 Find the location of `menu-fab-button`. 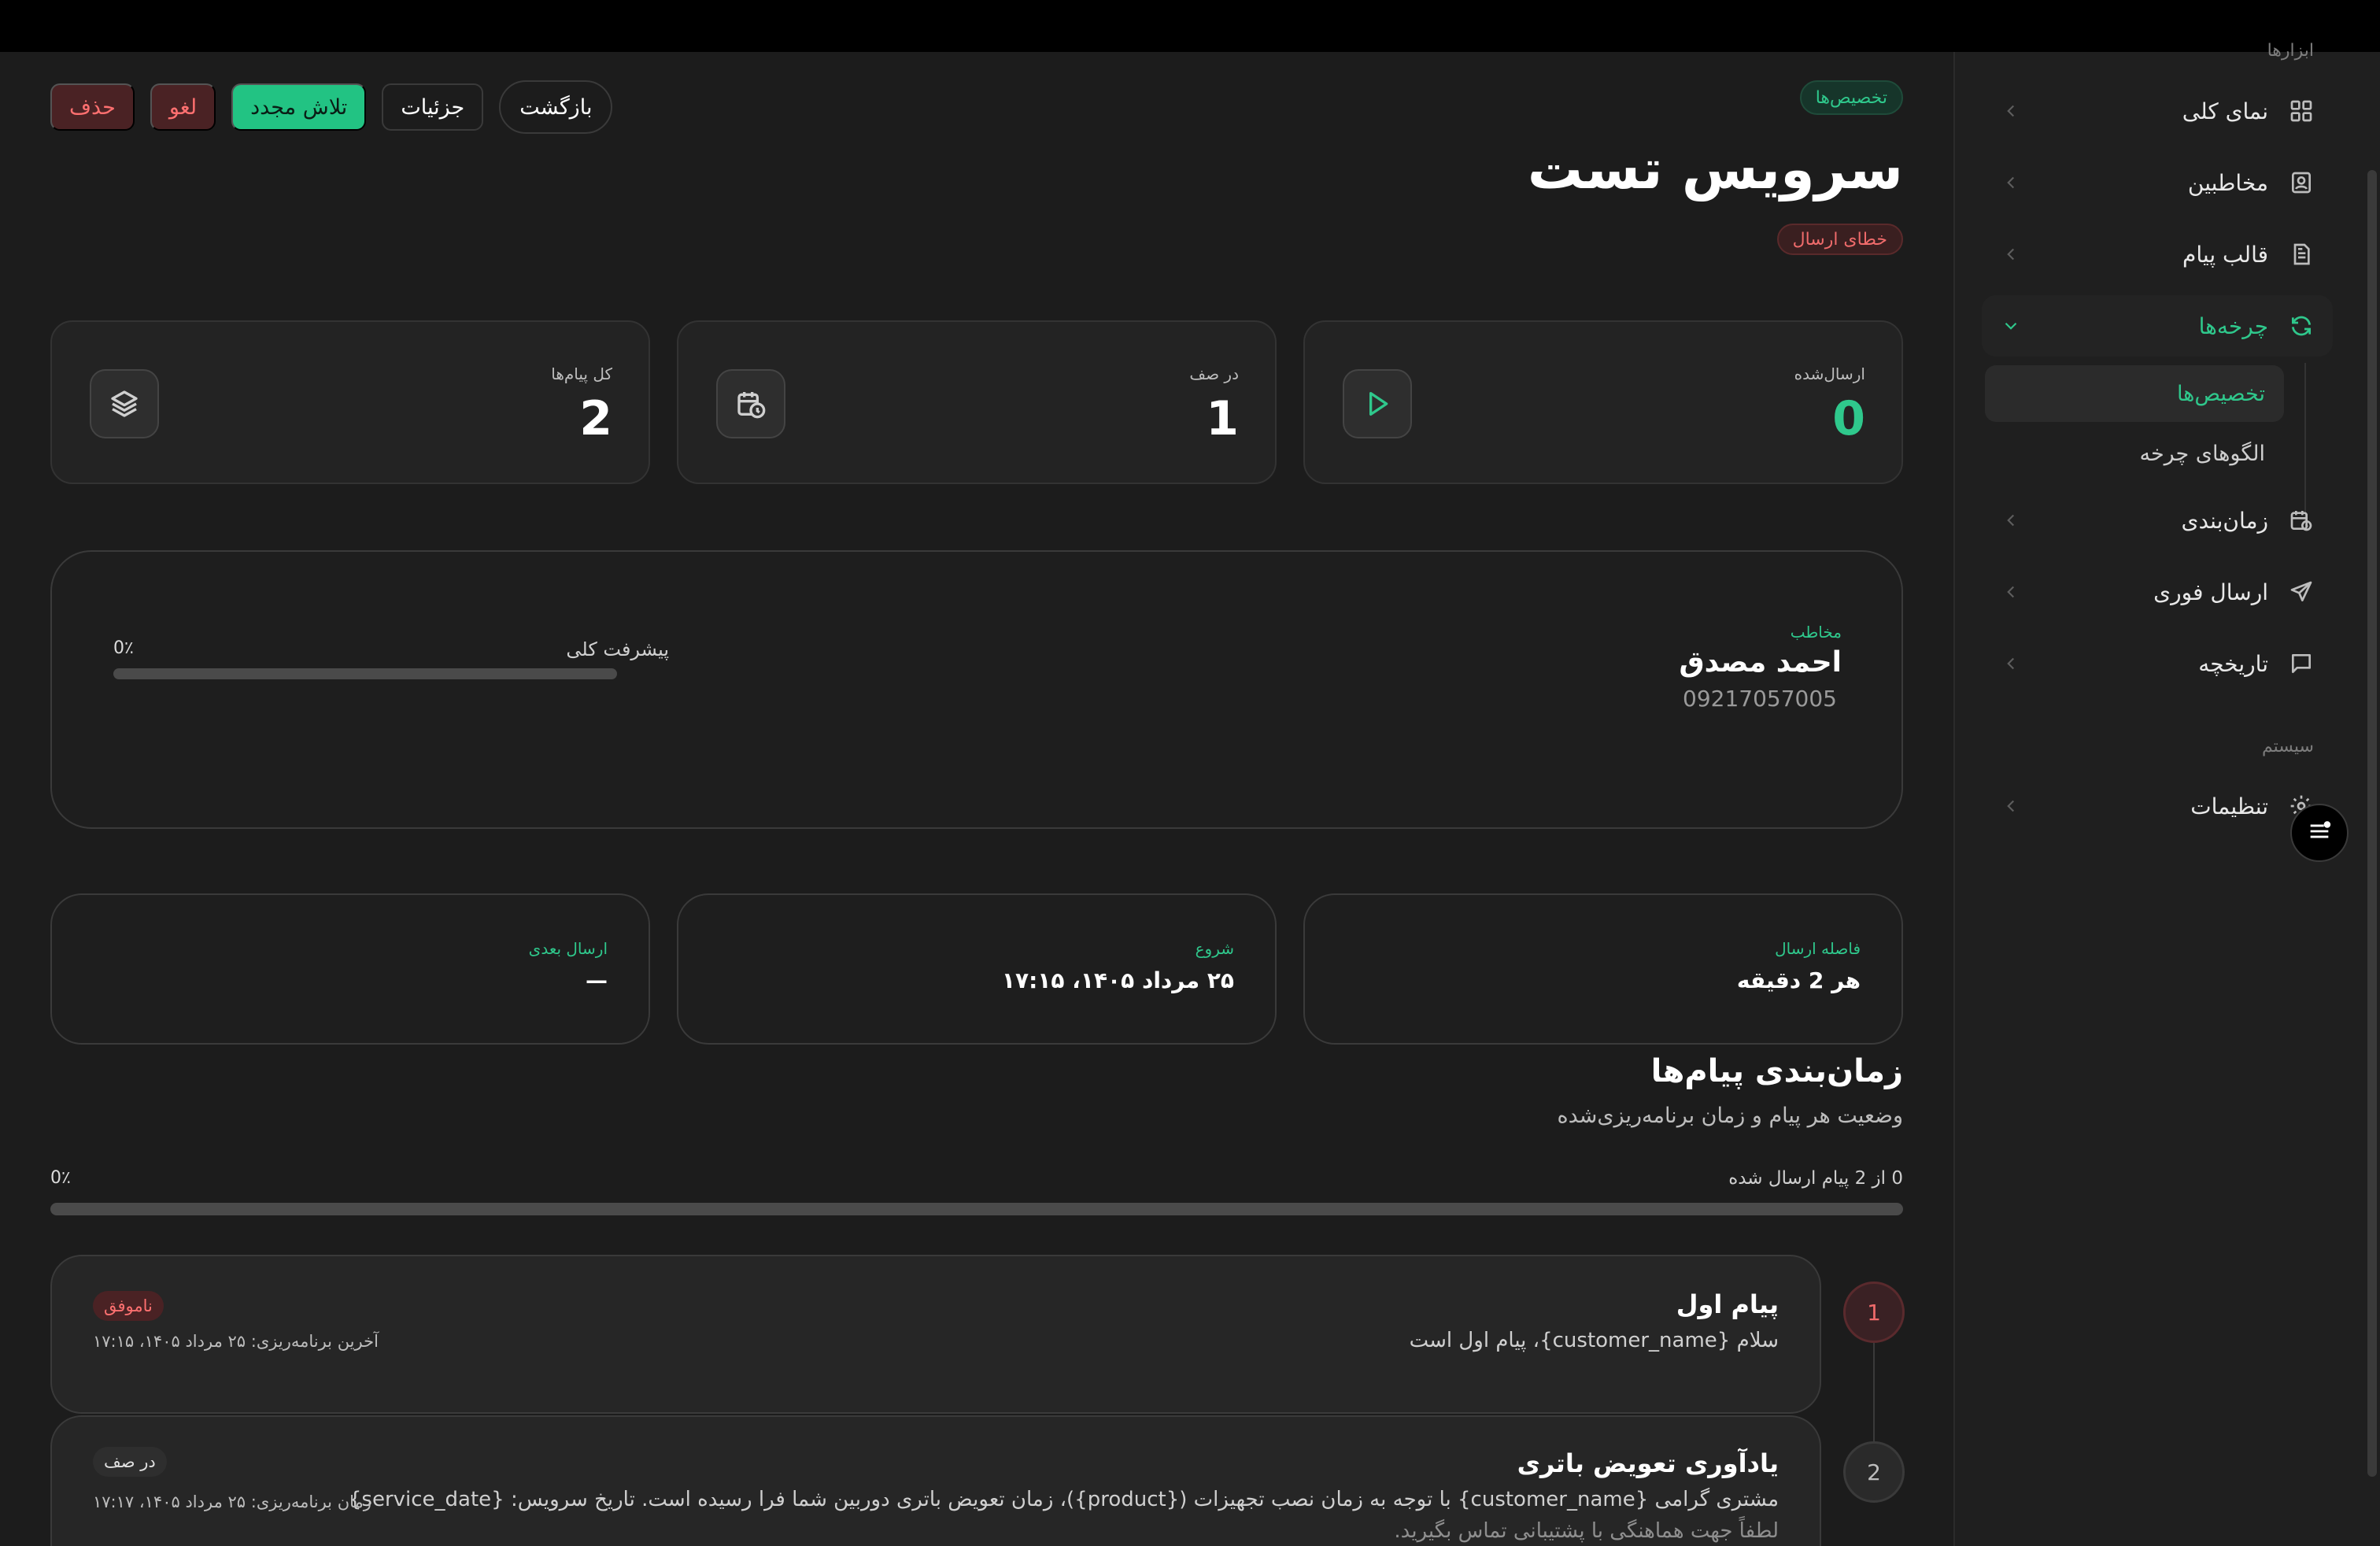

menu-fab-button is located at coordinates (2319, 833).